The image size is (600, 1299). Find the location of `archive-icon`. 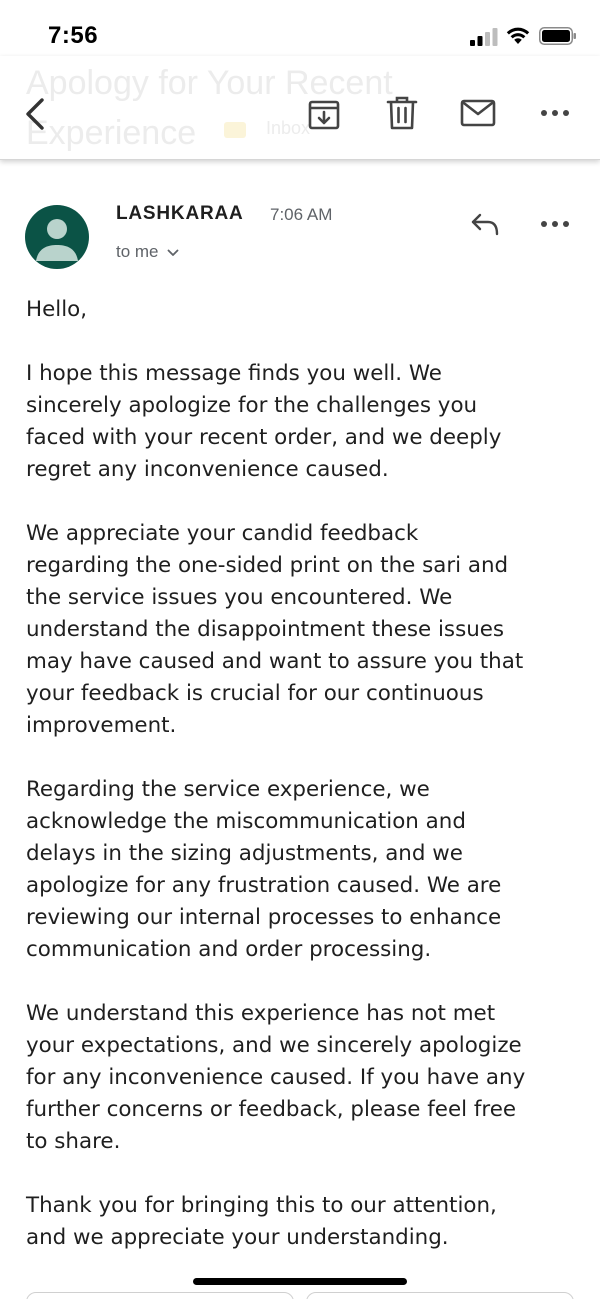

archive-icon is located at coordinates (324, 113).